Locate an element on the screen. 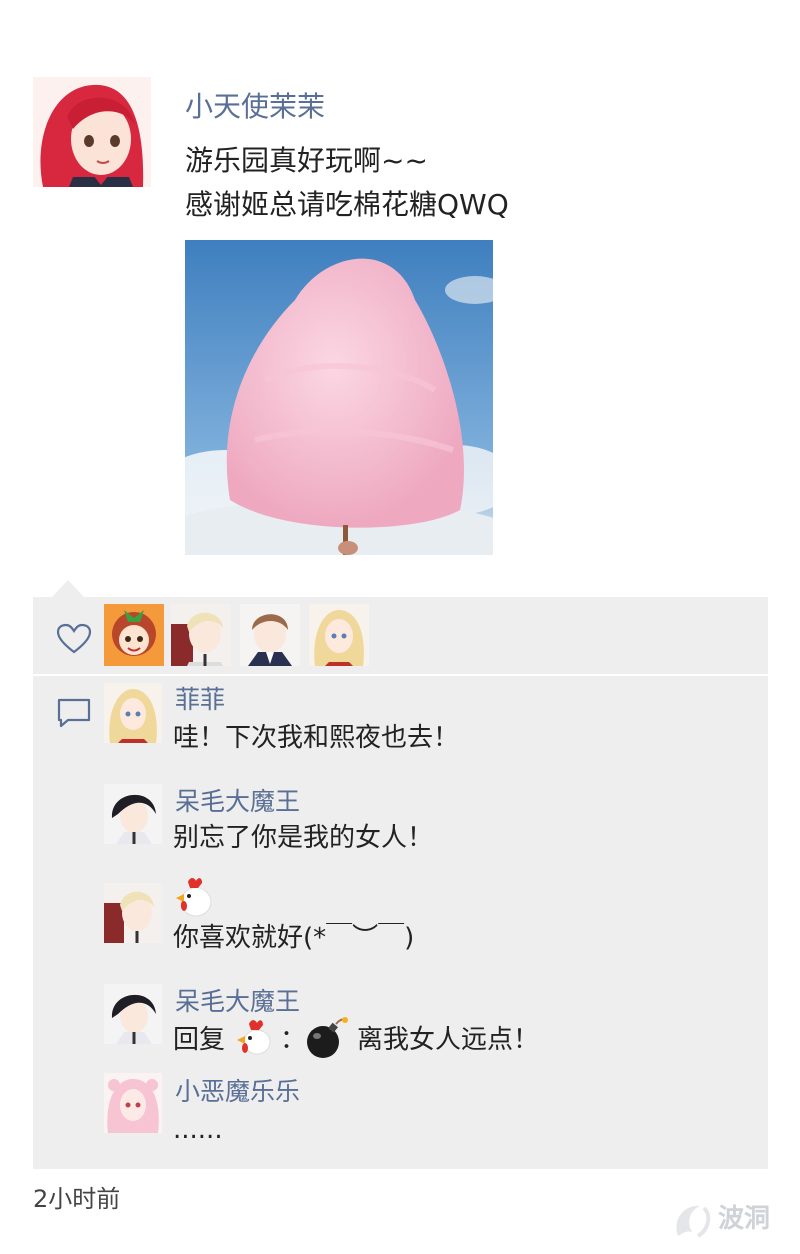 This screenshot has height=1254, width=800. heart-icon is located at coordinates (74, 639).